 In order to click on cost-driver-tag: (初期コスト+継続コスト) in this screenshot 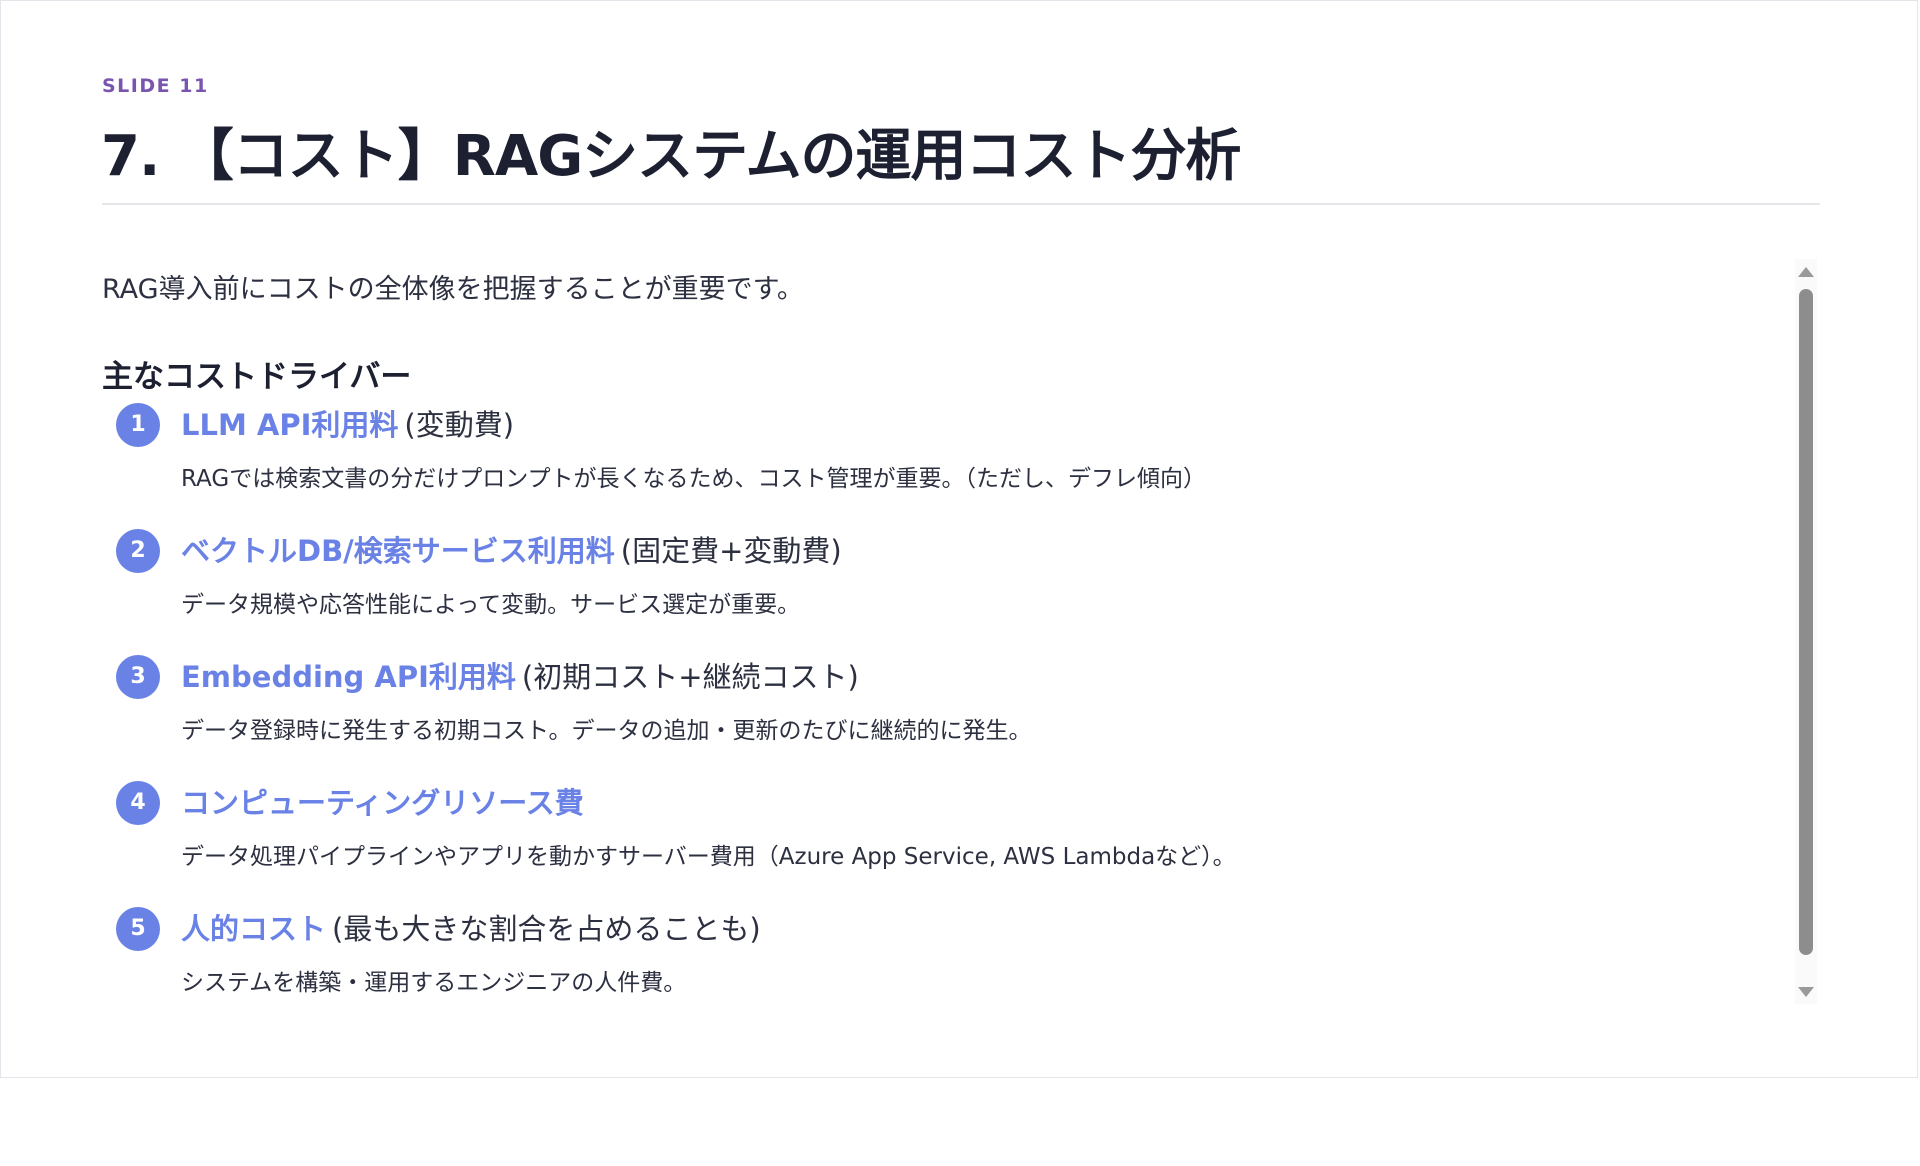, I will do `click(690, 677)`.